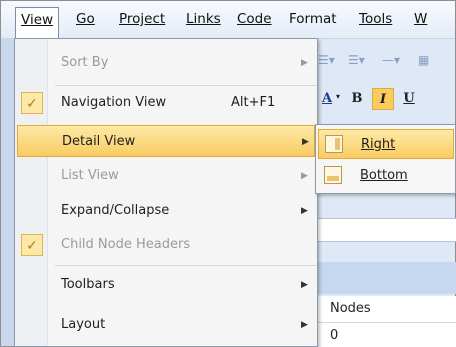 This screenshot has width=456, height=347. Describe the element at coordinates (37, 23) in the screenshot. I see `menu-view: View` at that location.